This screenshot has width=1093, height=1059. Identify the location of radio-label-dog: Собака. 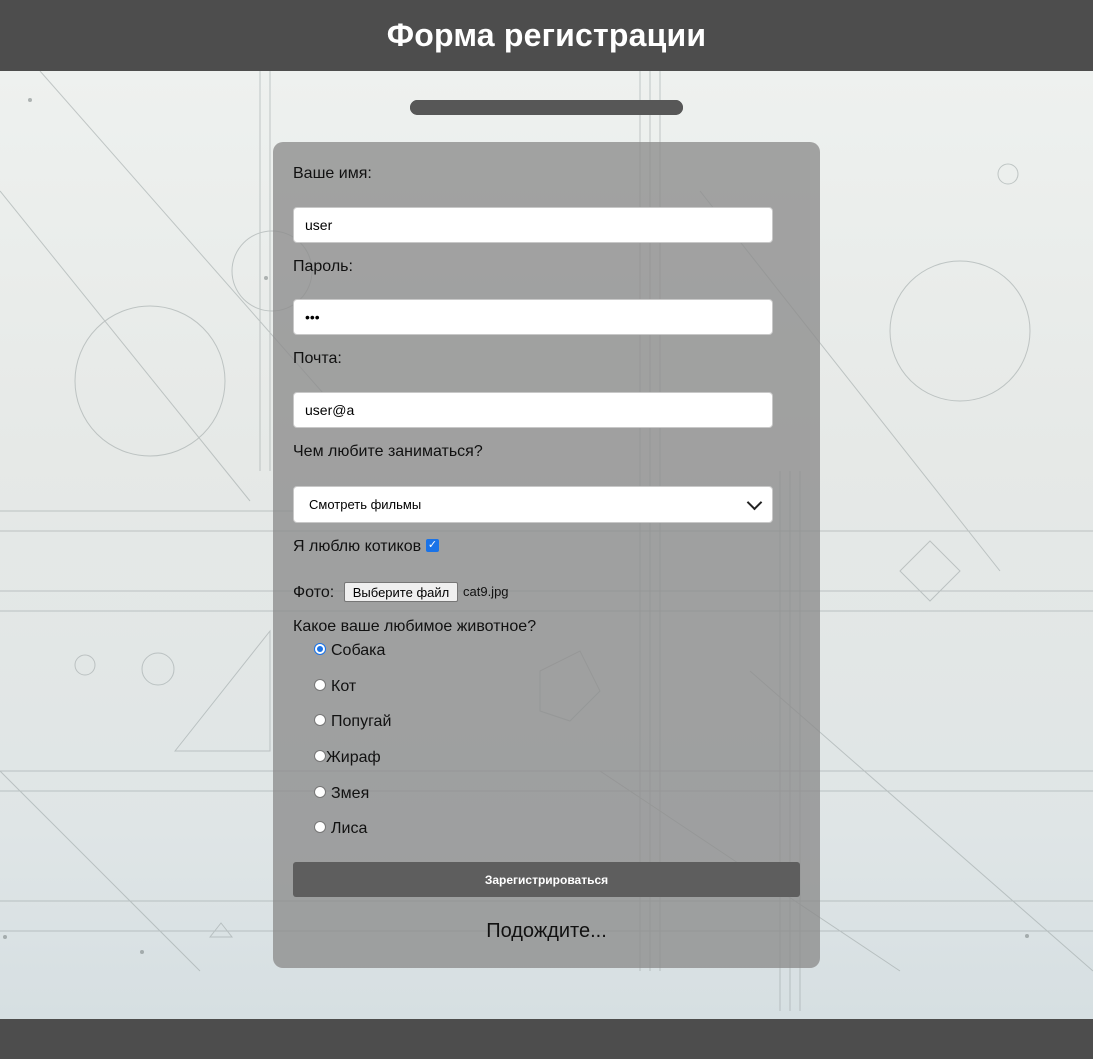
(358, 650).